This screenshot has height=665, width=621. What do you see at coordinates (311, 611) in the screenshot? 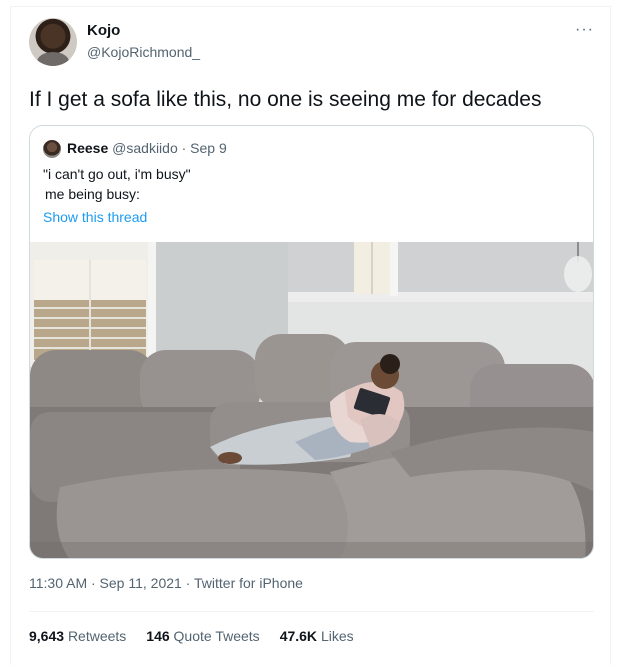
I see `divider-top` at bounding box center [311, 611].